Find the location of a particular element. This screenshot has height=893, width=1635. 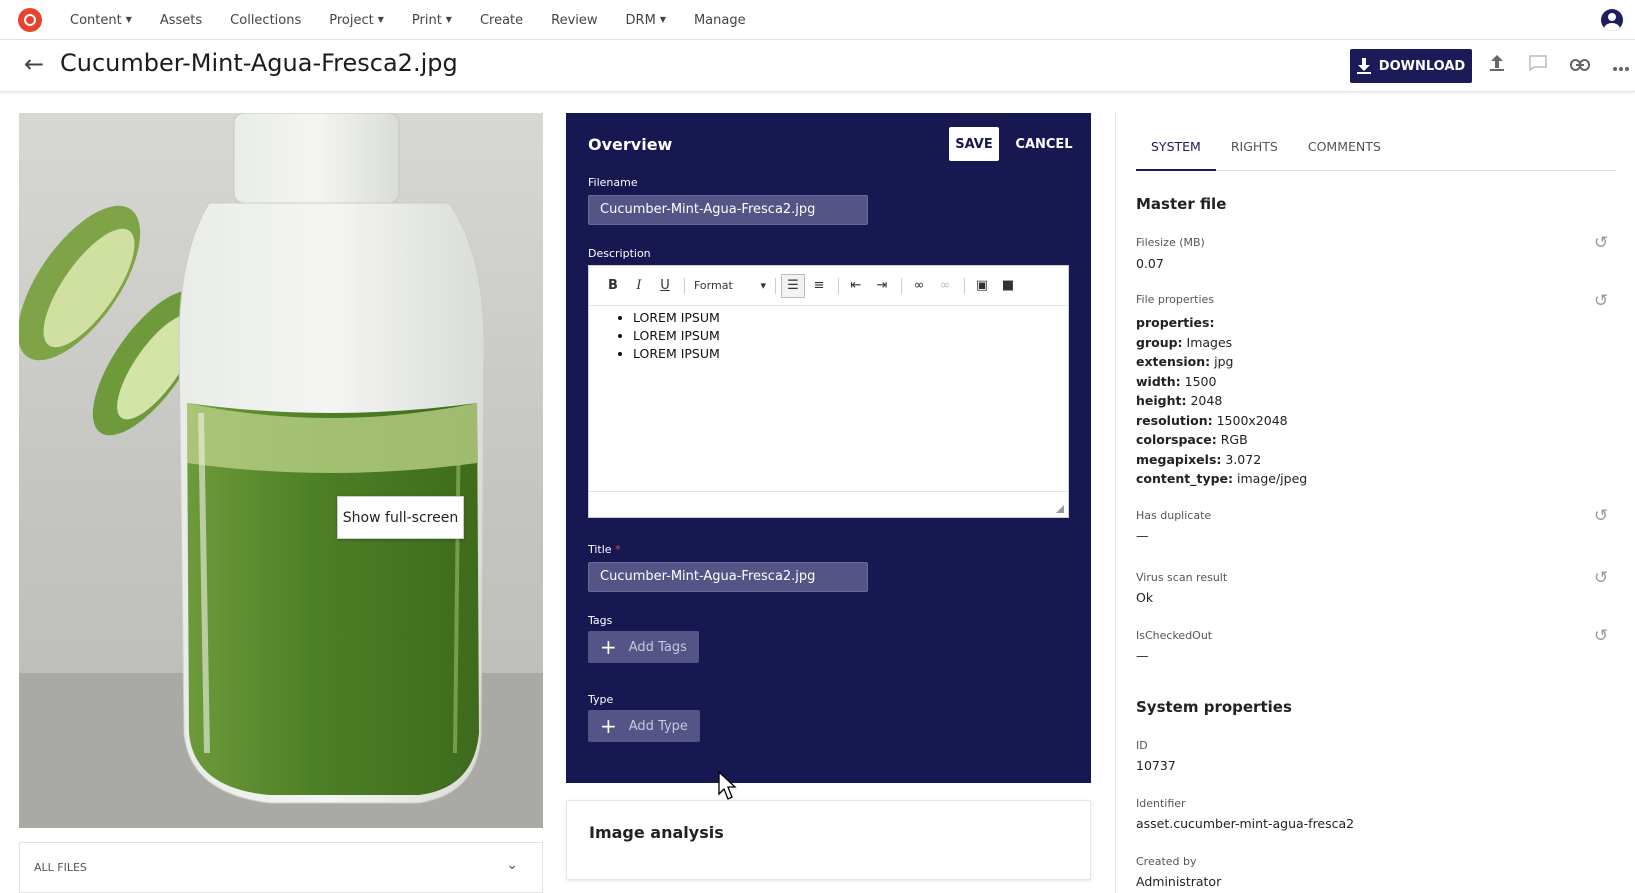

app-logo-icon is located at coordinates (30, 20).